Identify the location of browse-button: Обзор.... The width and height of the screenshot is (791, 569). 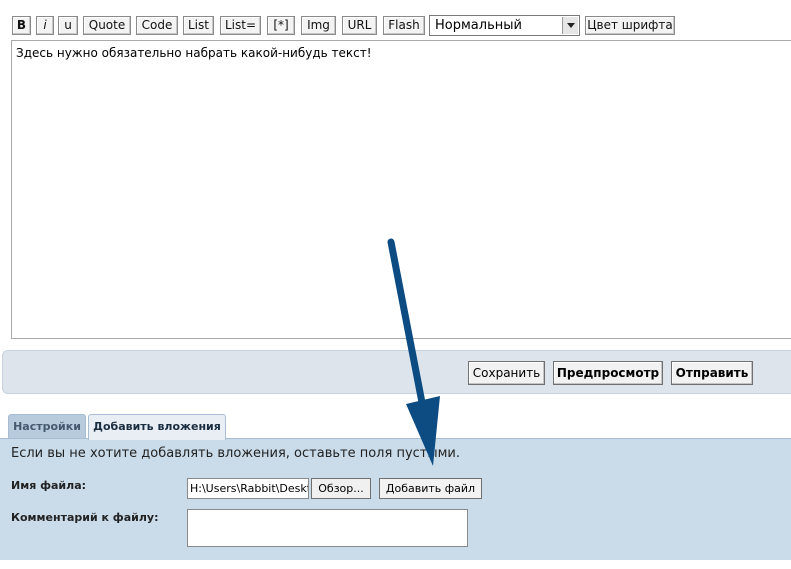
(341, 488).